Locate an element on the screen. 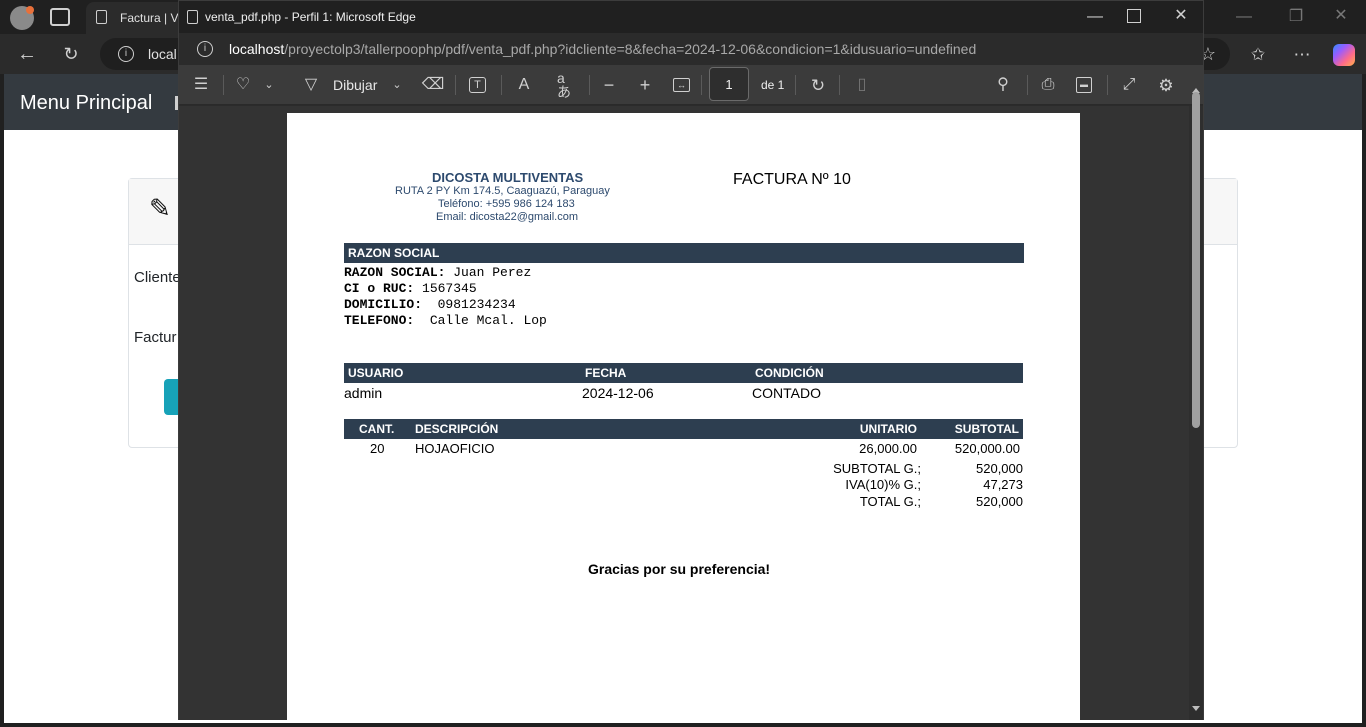  subtotal-label: SUBTOTAL G.; is located at coordinates (877, 468).